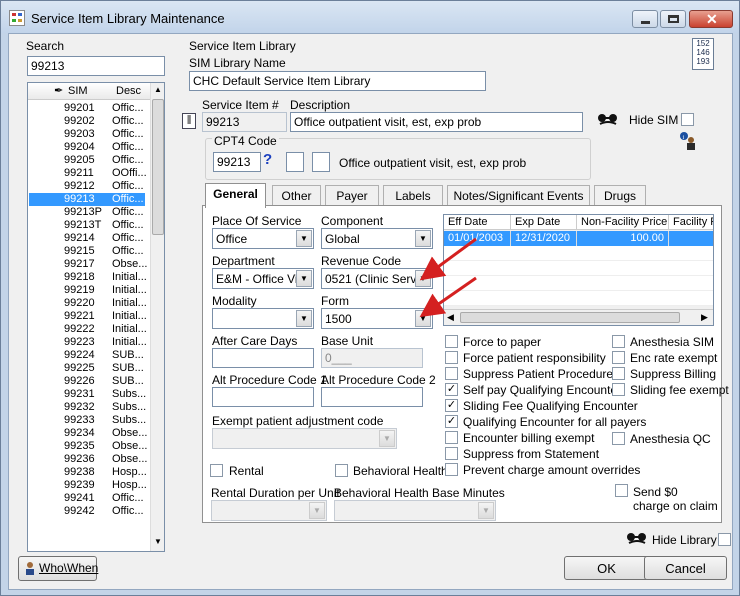 The height and width of the screenshot is (596, 740). What do you see at coordinates (645, 22) in the screenshot?
I see `minimize-icon` at bounding box center [645, 22].